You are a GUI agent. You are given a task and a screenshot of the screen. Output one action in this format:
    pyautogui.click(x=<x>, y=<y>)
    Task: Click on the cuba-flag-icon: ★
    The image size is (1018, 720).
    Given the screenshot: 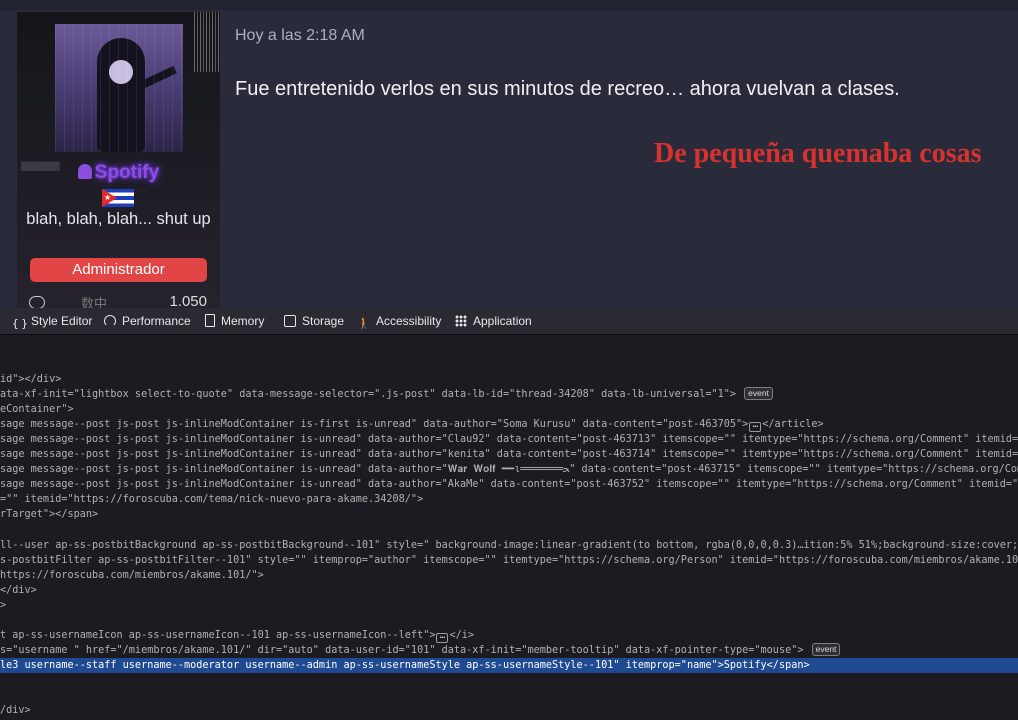 What is the action you would take?
    pyautogui.click(x=118, y=198)
    